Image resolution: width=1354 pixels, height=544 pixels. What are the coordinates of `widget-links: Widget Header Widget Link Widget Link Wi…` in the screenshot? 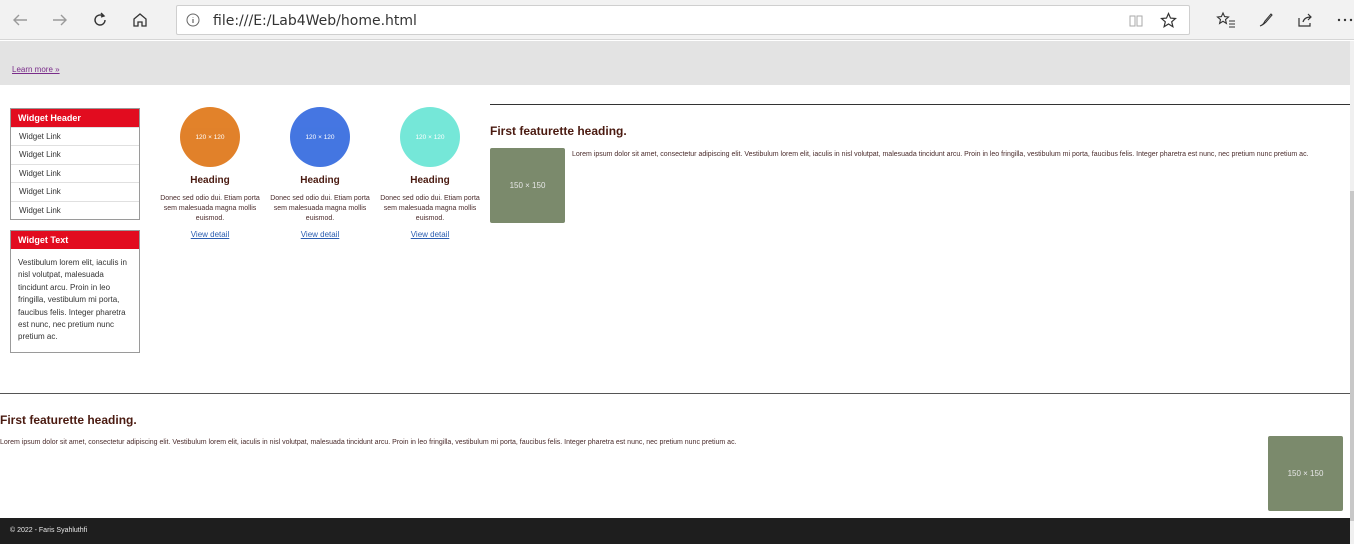 It's located at (75, 164).